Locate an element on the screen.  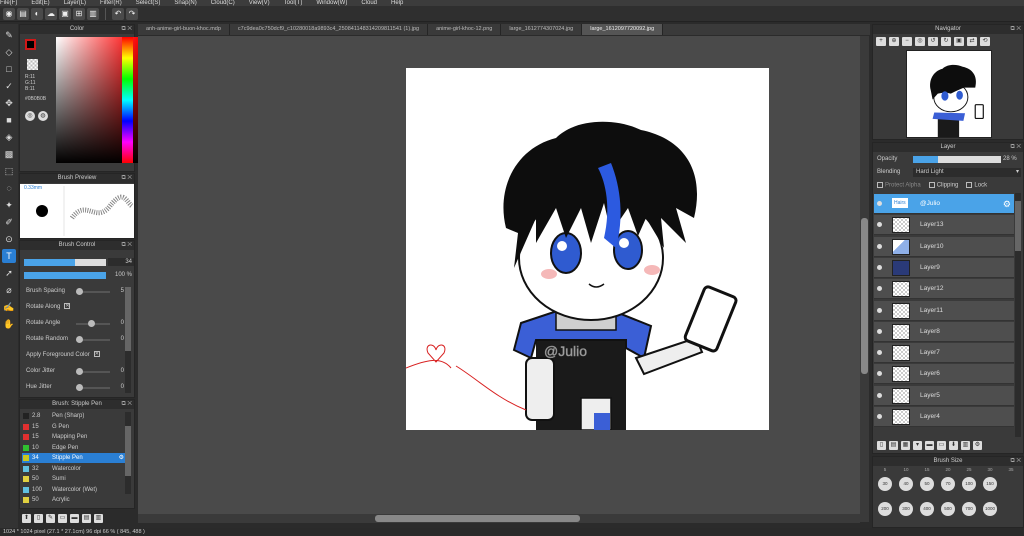
brush-settings-icon: ✎ is located at coordinates (50, 518).